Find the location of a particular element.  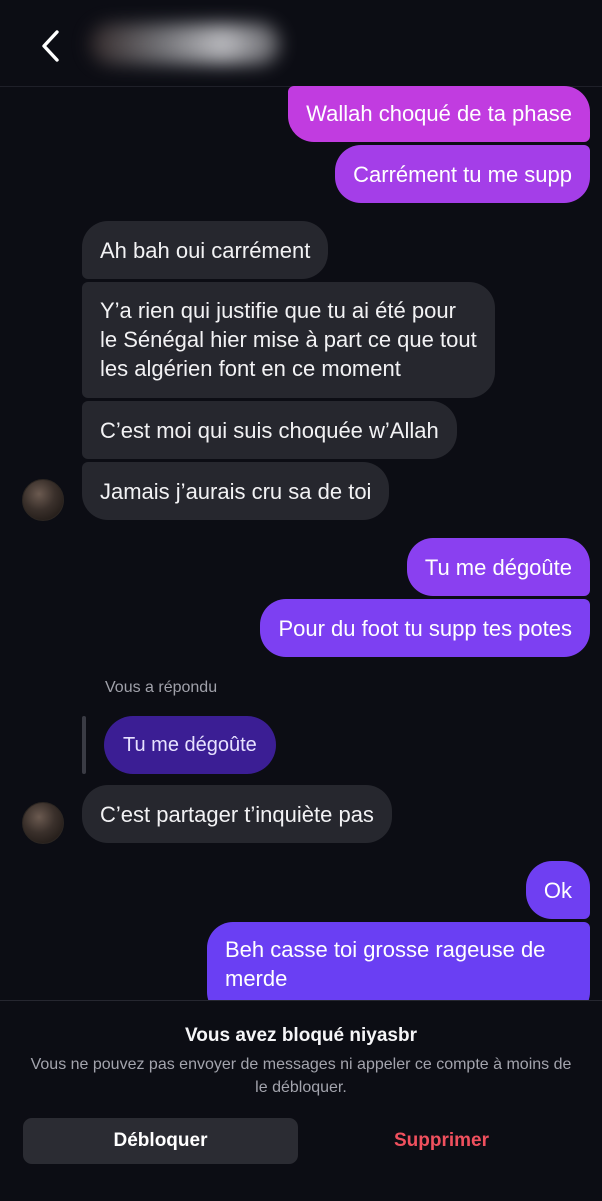

blurred-contact-name is located at coordinates (185, 44).